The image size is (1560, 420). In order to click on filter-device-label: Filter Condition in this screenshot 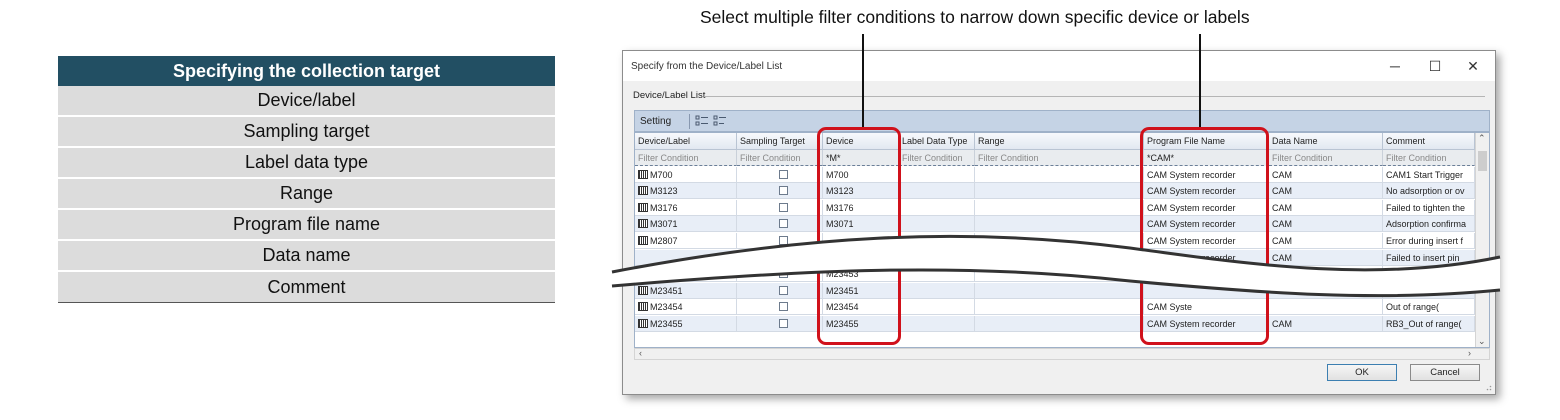, I will do `click(686, 158)`.